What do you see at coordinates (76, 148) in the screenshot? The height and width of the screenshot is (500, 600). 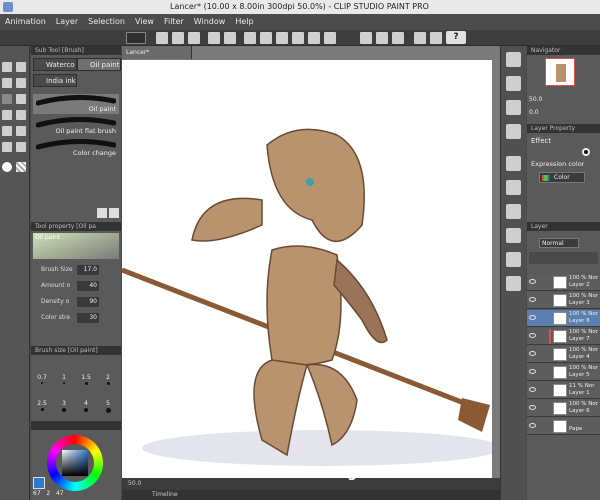 I see `brush-color-change: Color change` at bounding box center [76, 148].